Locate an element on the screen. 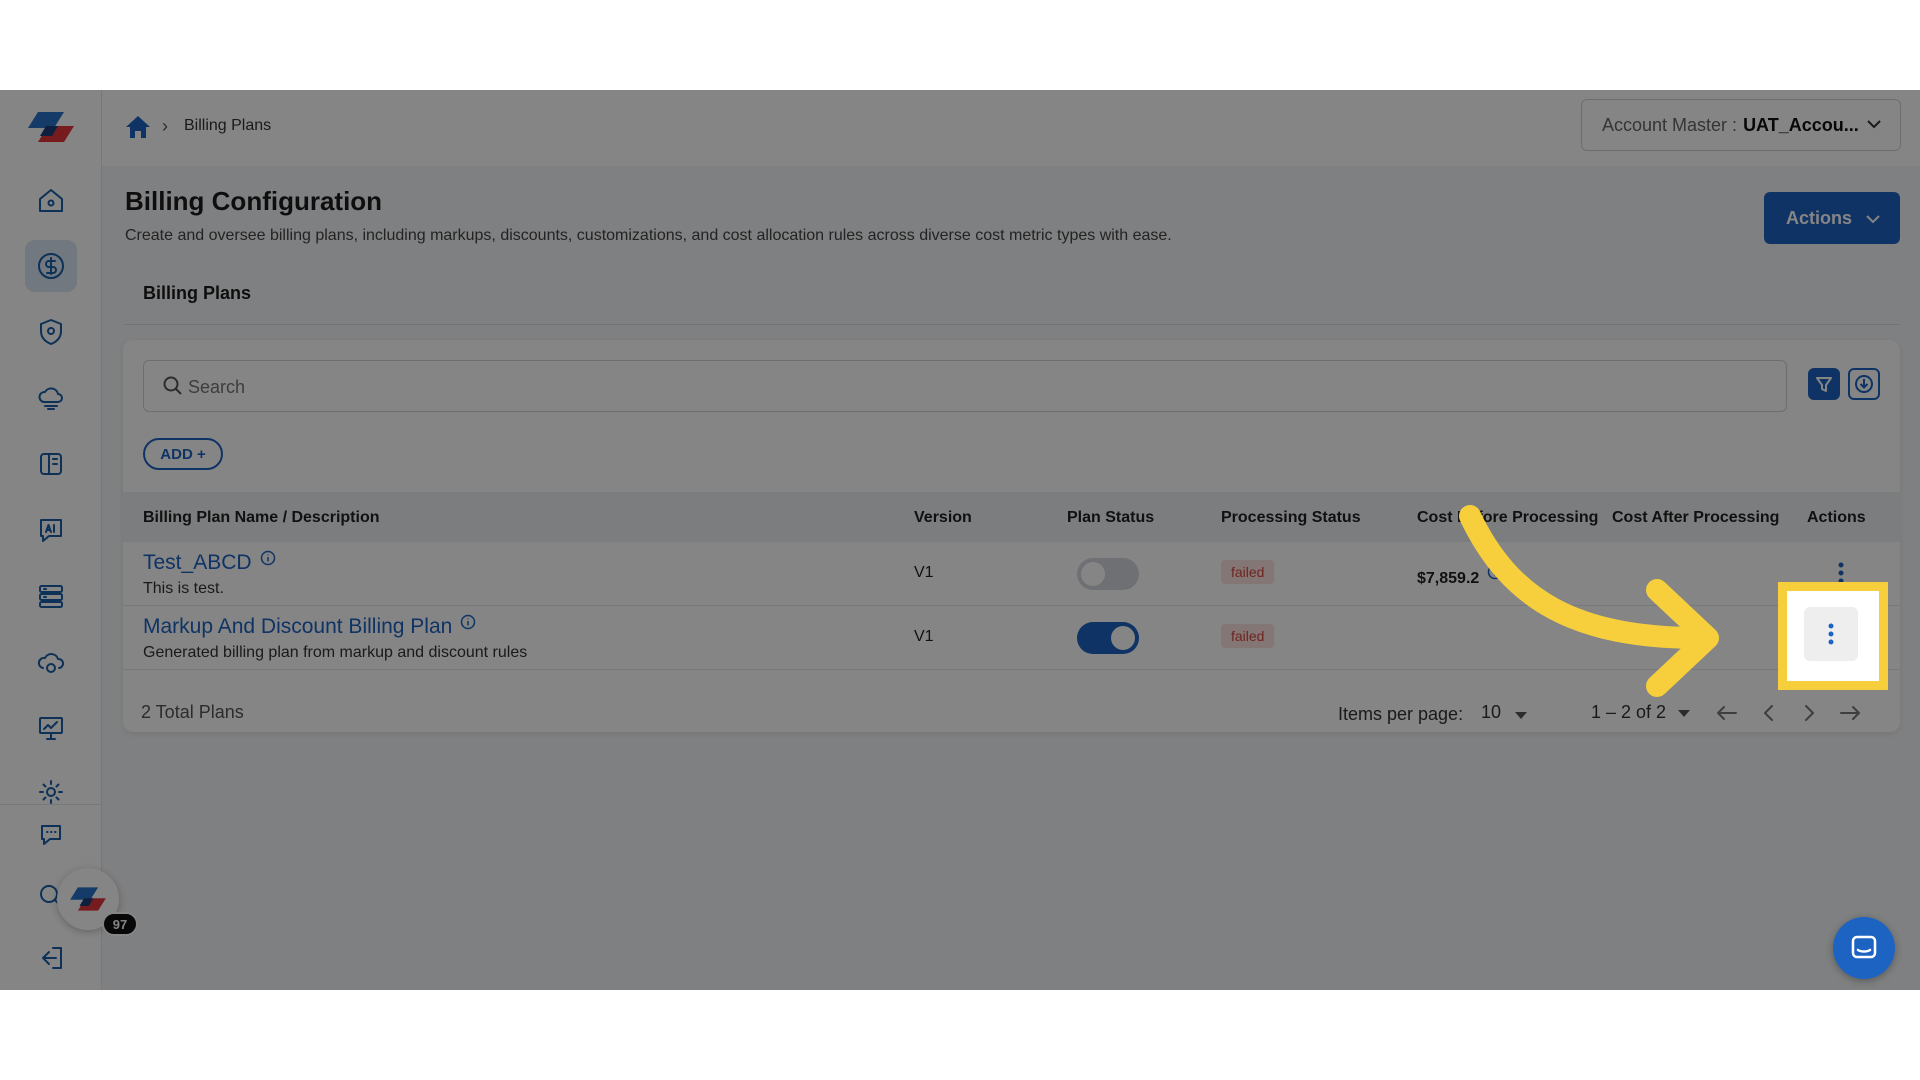 The width and height of the screenshot is (1920, 1080). highlight-frame is located at coordinates (1833, 636).